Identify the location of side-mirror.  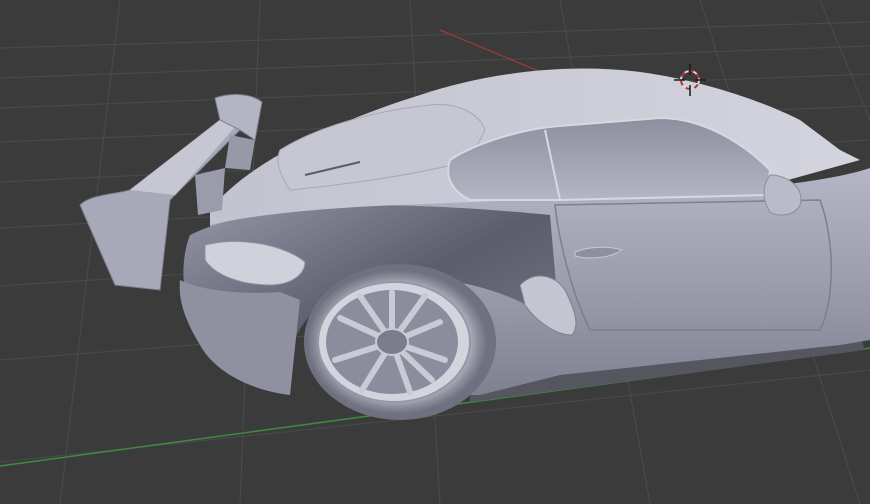
(782, 195).